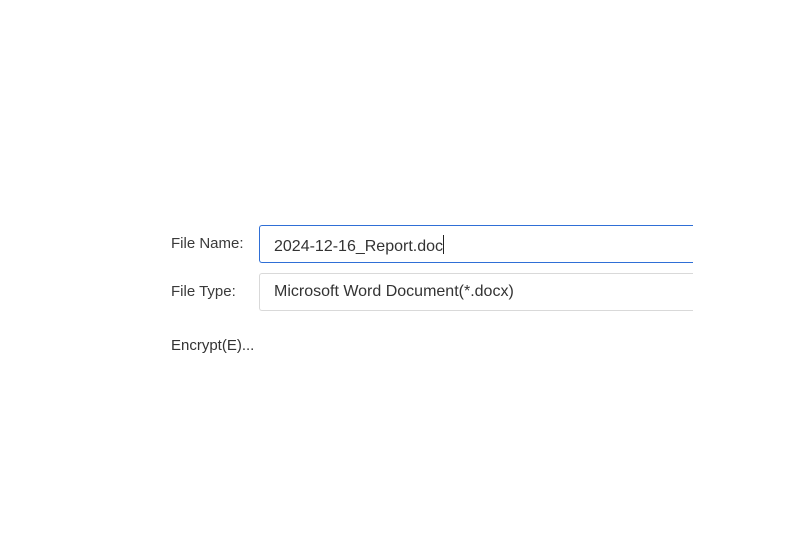 The image size is (800, 533). Describe the element at coordinates (476, 244) in the screenshot. I see `file-name-input: 2024-12-16_Report.doc` at that location.